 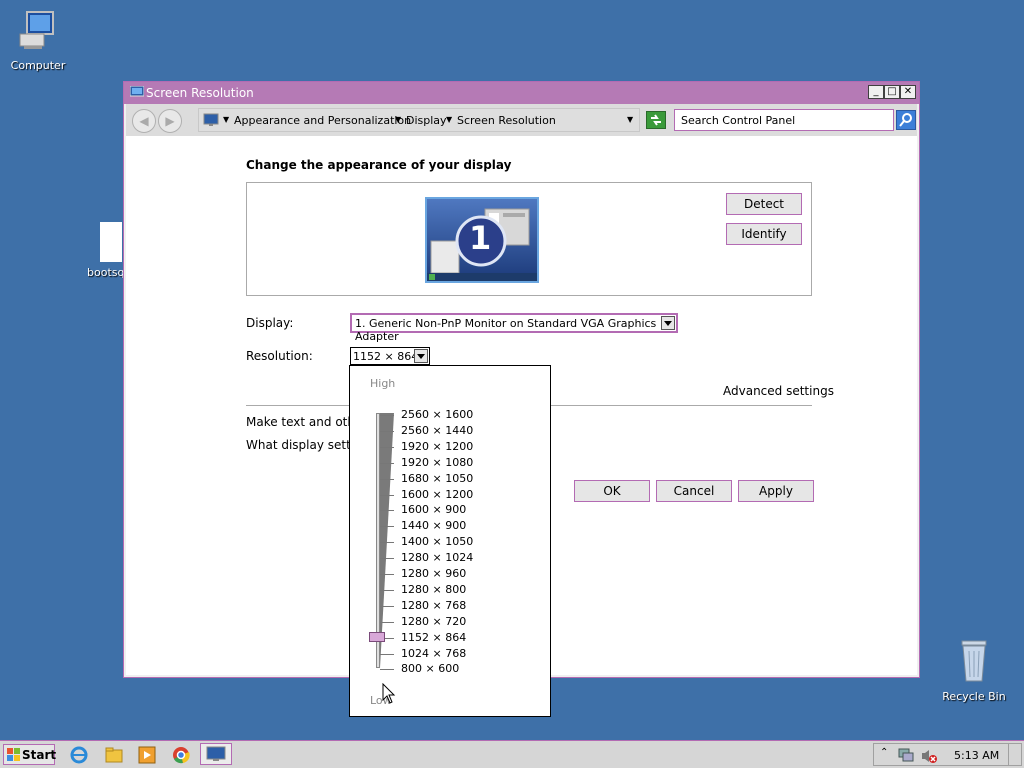 I want to click on resolution-option-label: 1600 × 900, so click(x=434, y=510).